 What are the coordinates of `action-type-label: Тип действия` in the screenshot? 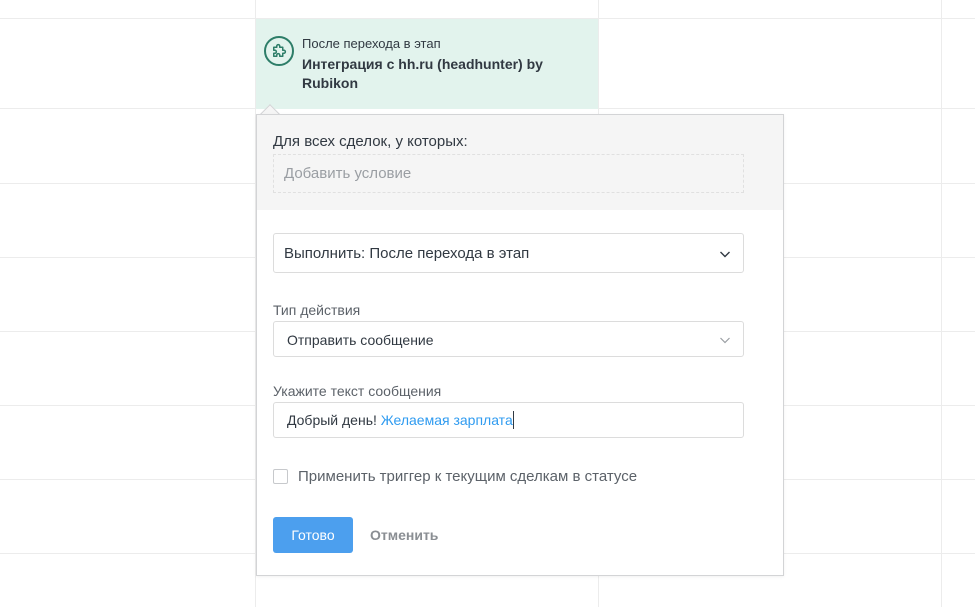 It's located at (317, 310).